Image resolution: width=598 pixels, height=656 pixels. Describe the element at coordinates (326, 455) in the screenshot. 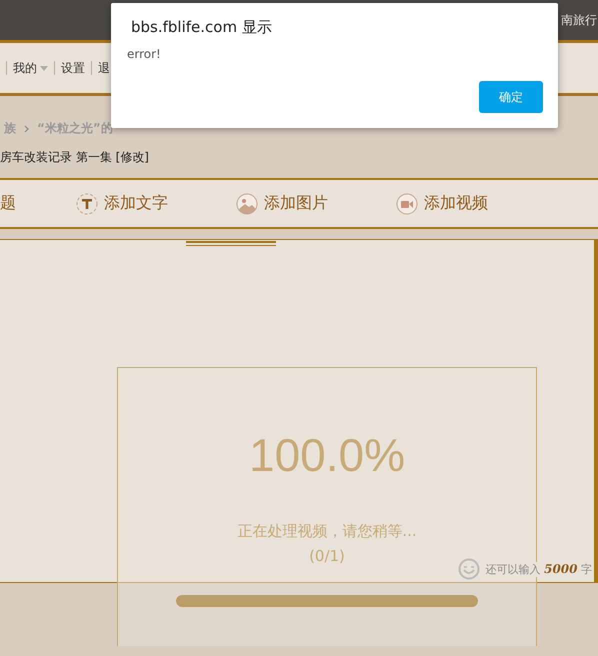

I see `progress-percent: 100.0%` at that location.